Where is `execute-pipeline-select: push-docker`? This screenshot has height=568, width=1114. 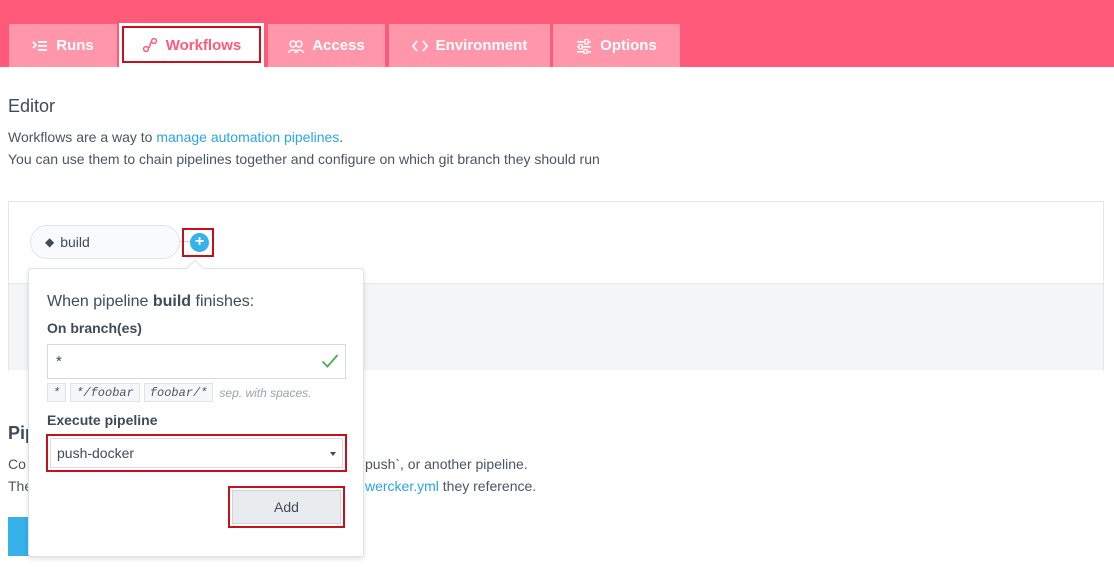
execute-pipeline-select: push-docker is located at coordinates (196, 453).